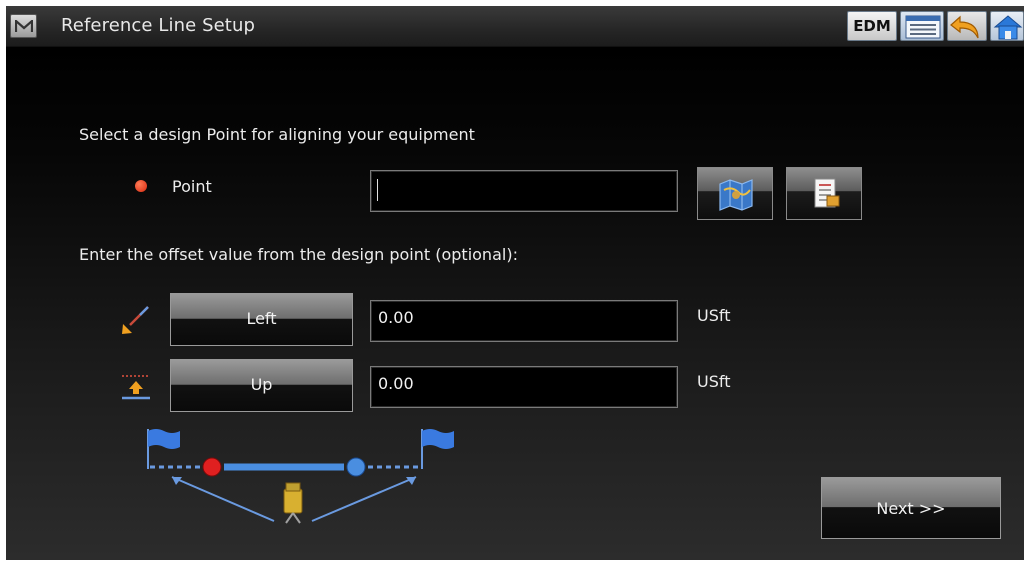 The width and height of the screenshot is (1026, 562). I want to click on point-list-button, so click(824, 193).